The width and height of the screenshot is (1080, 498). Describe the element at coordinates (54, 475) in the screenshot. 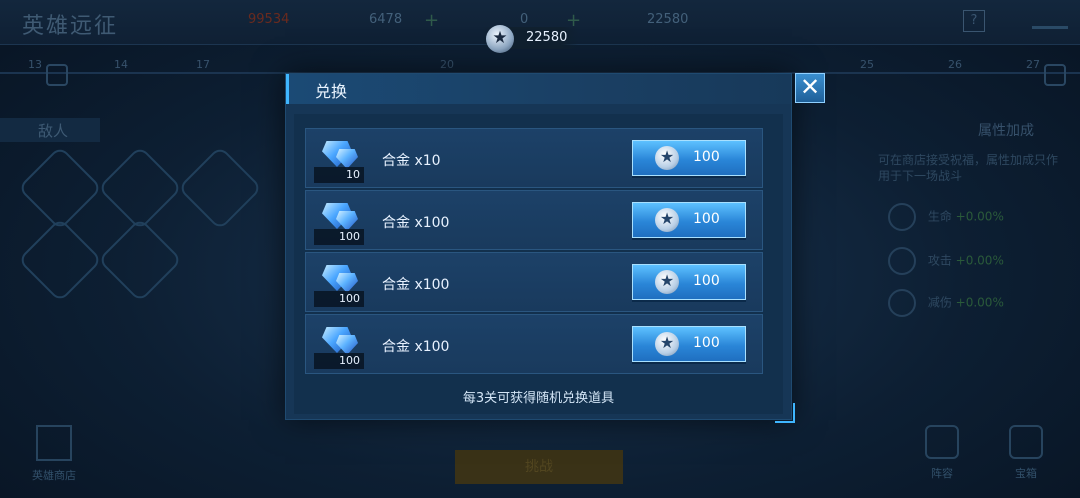

I see `hero-shop-label: 英雄商店` at that location.